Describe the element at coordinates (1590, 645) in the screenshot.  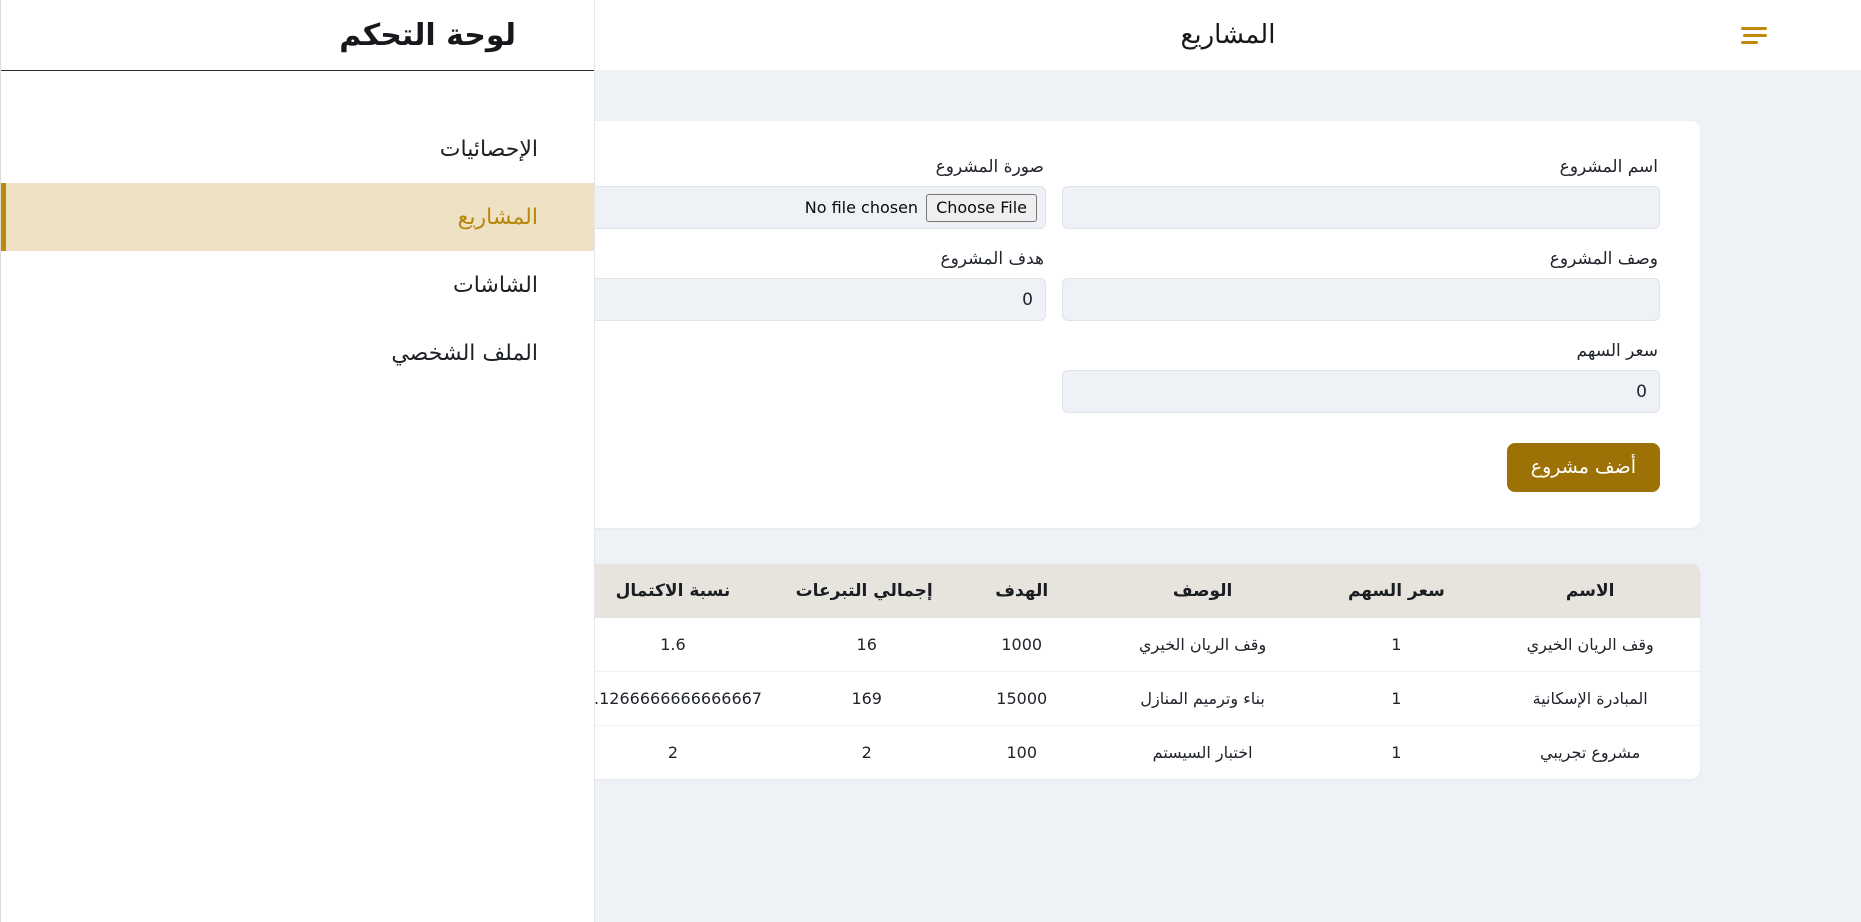
I see `cell-name: وقف الريان الخيري` at that location.